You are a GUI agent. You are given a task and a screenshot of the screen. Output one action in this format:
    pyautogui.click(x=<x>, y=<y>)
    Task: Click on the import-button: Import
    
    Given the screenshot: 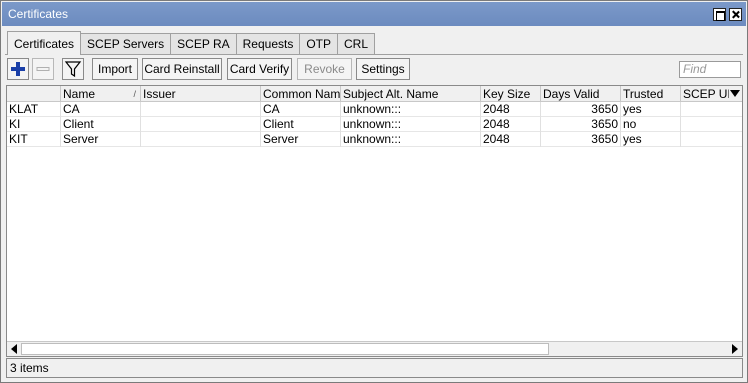 What is the action you would take?
    pyautogui.click(x=115, y=69)
    